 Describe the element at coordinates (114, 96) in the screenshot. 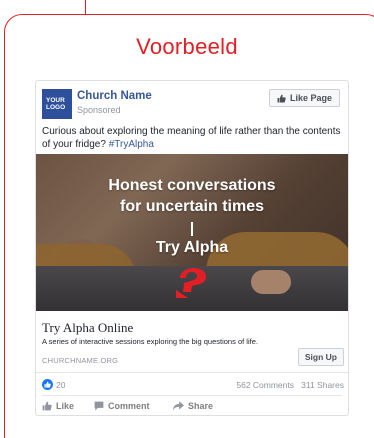

I see `page-name-link: Church Name` at that location.